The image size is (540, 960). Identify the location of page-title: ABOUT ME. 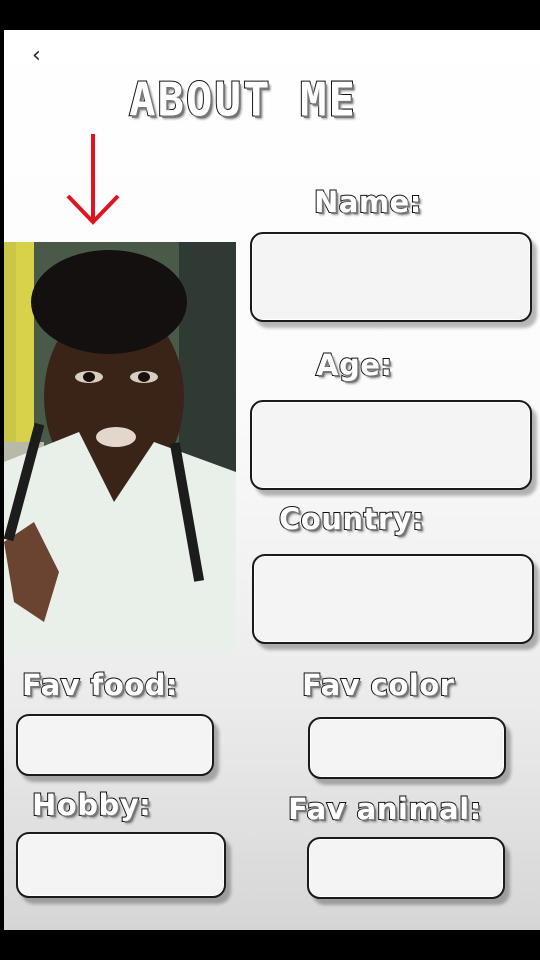
(242, 101).